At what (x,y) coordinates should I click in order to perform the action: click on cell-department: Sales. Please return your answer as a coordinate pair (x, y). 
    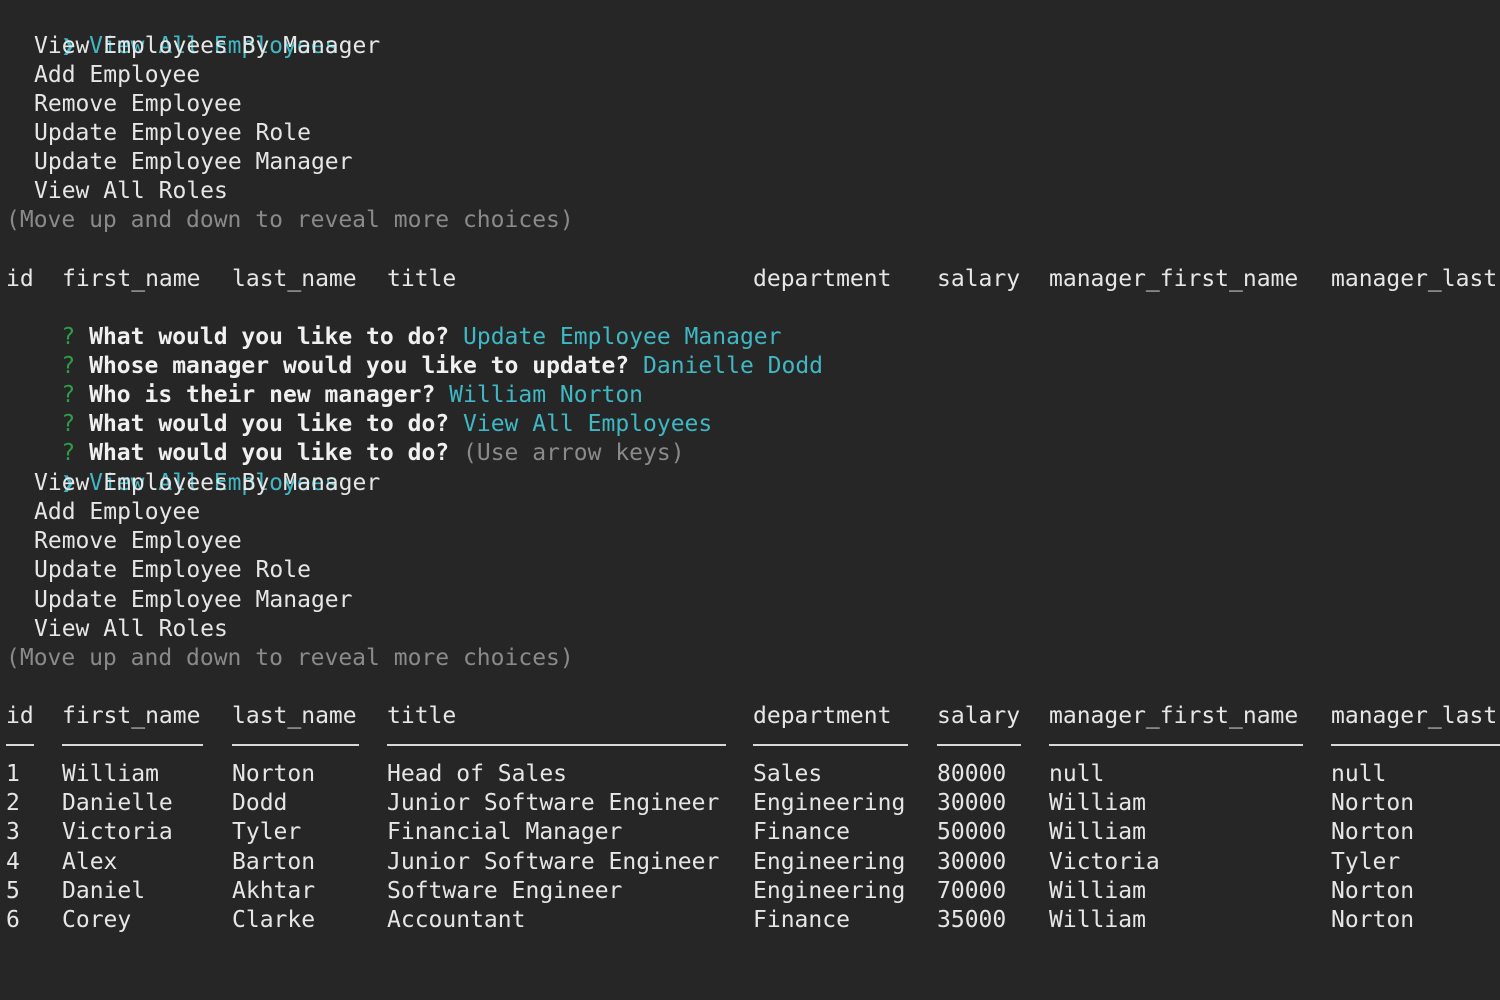
    Looking at the image, I should click on (788, 774).